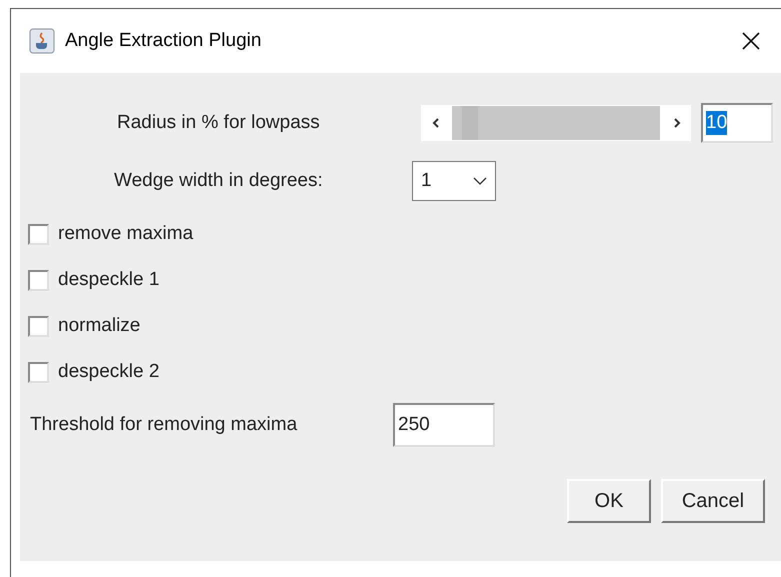  Describe the element at coordinates (219, 122) in the screenshot. I see `radius-label: Radius in % for lowpass` at that location.